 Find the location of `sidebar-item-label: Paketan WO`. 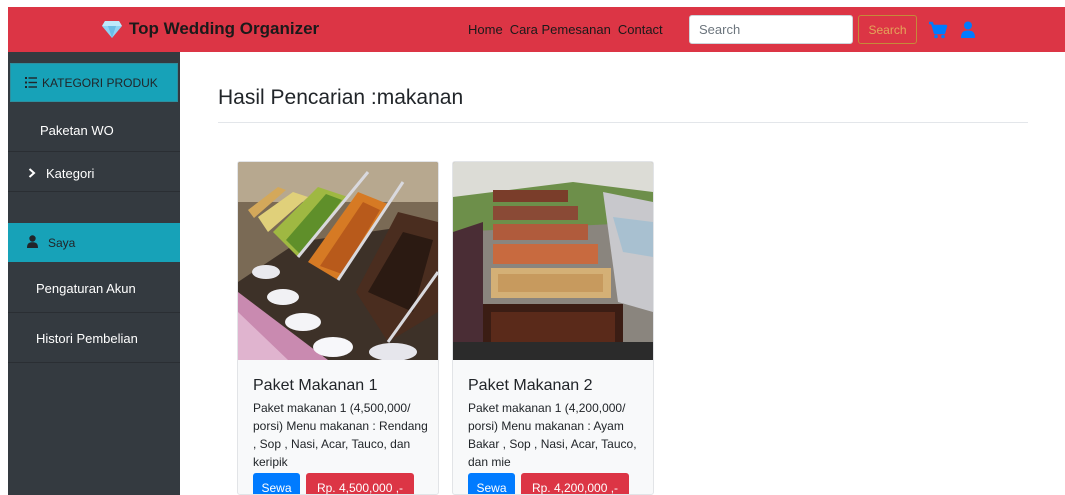

sidebar-item-label: Paketan WO is located at coordinates (77, 130).